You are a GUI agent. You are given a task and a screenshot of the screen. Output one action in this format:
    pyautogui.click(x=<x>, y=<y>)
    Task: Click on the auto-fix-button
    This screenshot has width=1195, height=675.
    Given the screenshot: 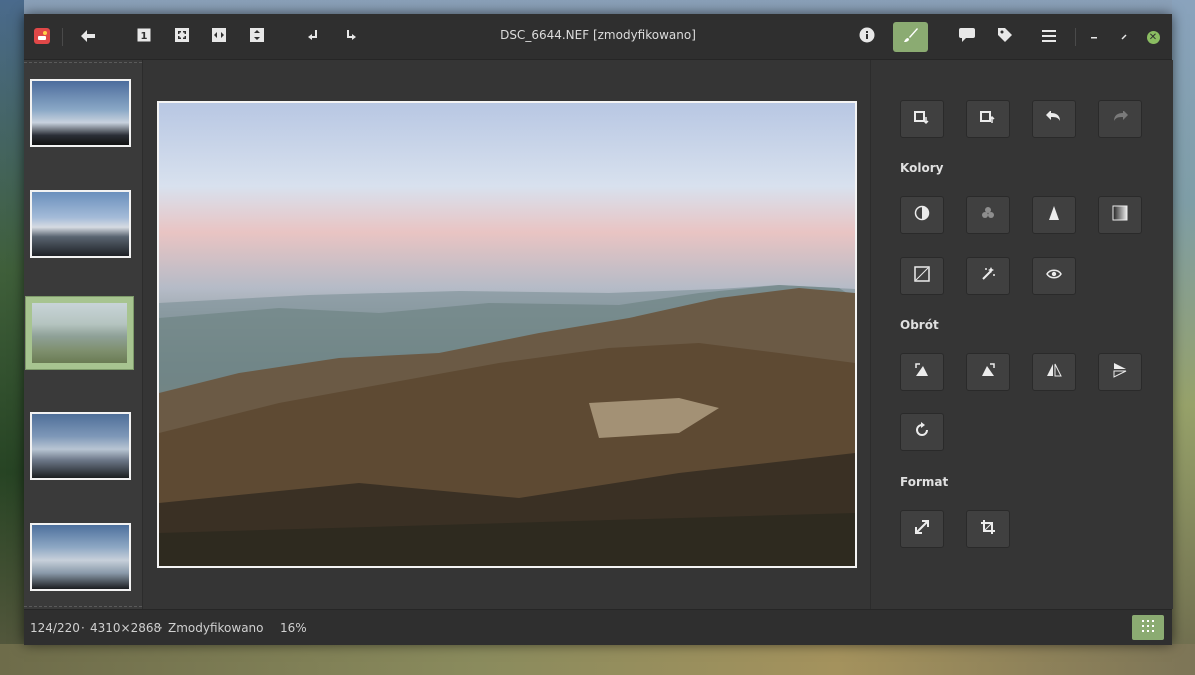 What is the action you would take?
    pyautogui.click(x=988, y=276)
    